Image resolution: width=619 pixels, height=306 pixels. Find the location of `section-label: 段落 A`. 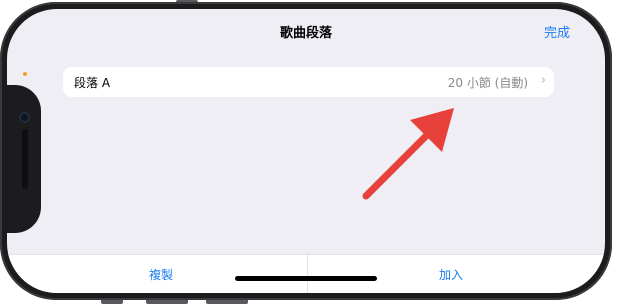

section-label: 段落 A is located at coordinates (92, 83).